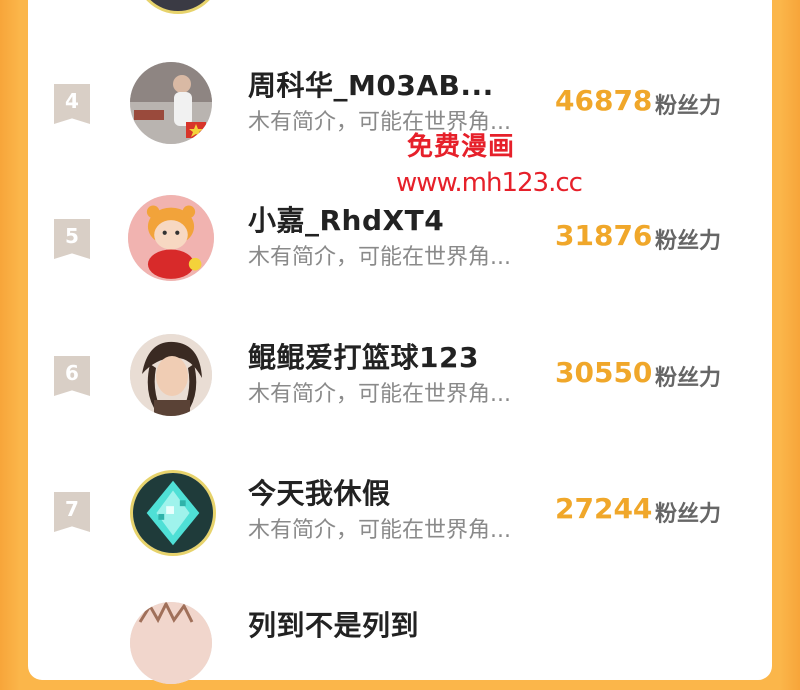 This screenshot has width=800, height=690. What do you see at coordinates (400, 513) in the screenshot?
I see `ranking-row: 7 今天我休假 木有简介，可能在世界角... 27244 粉丝力` at bounding box center [400, 513].